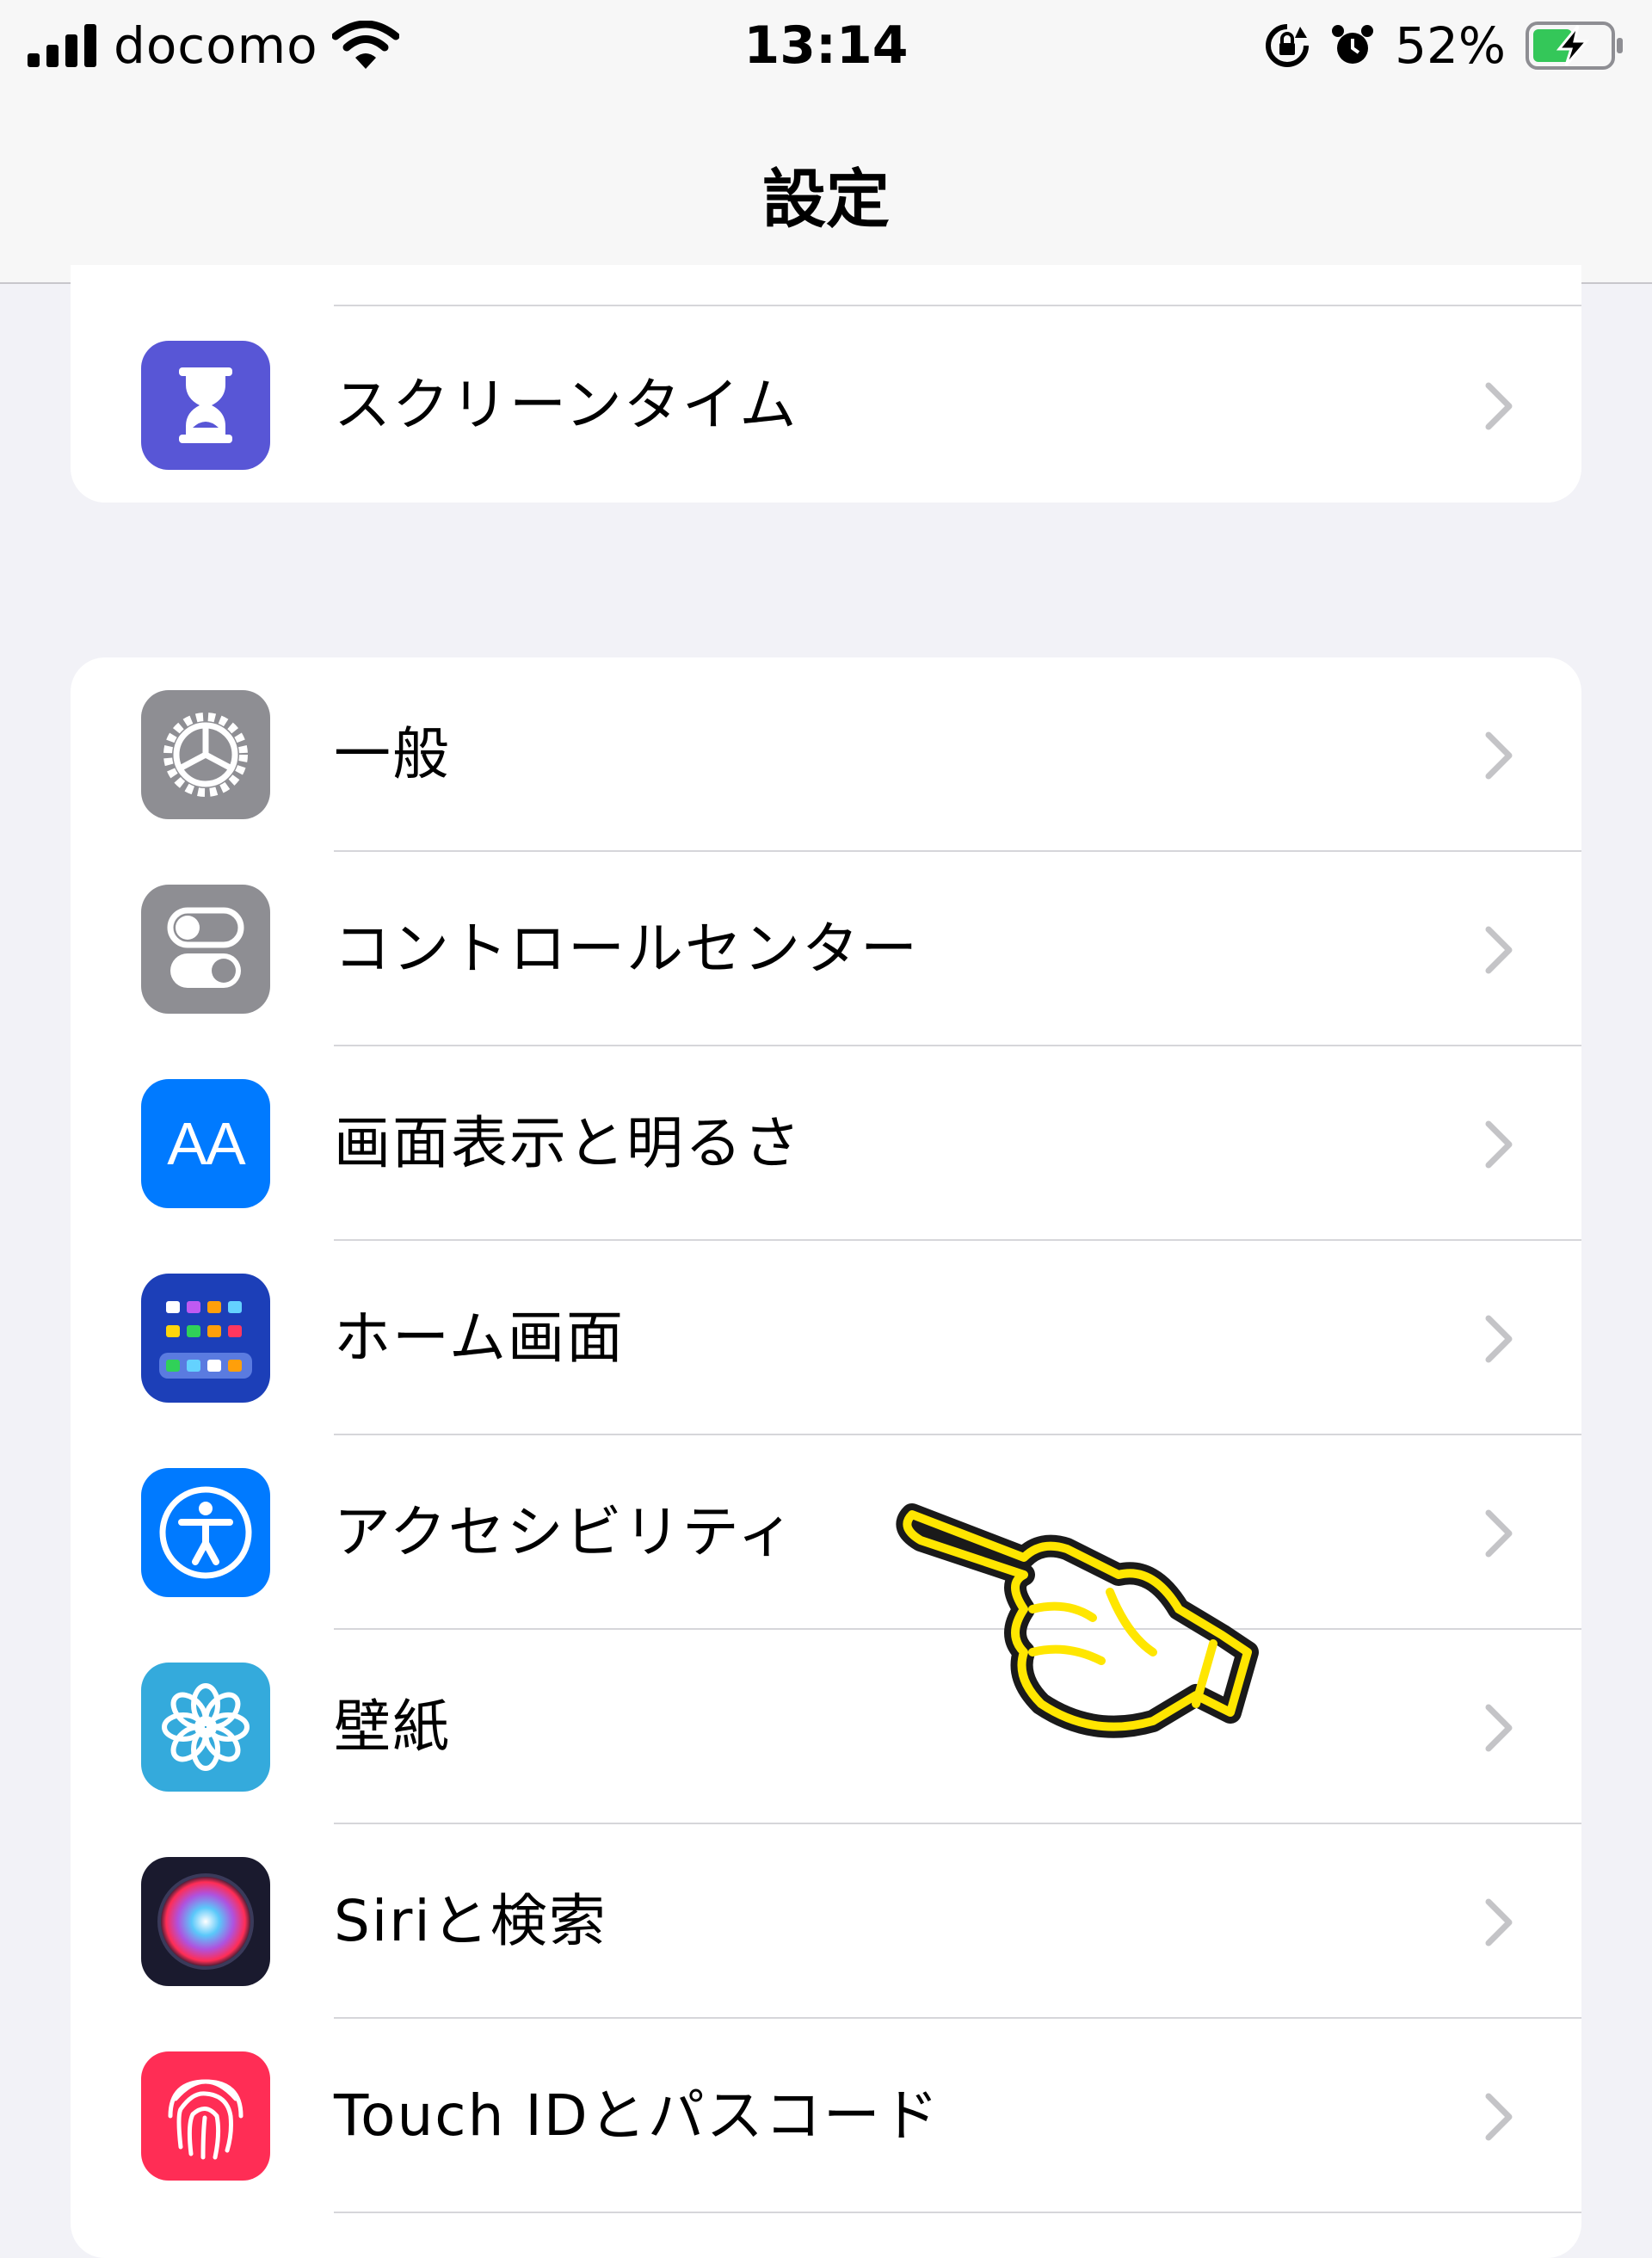  I want to click on status-bar: docomo 13:14 52%, so click(826, 47).